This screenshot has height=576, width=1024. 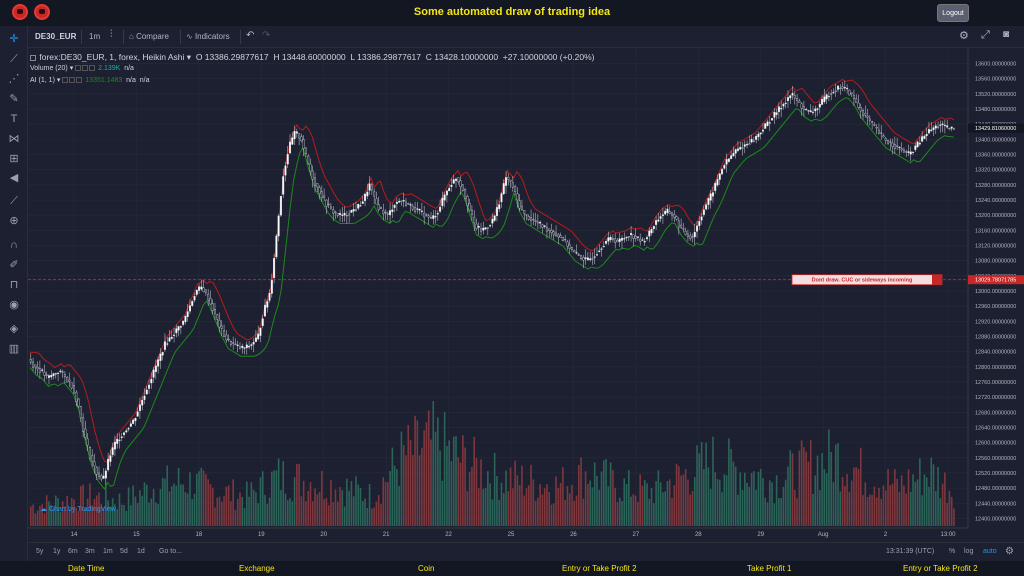 What do you see at coordinates (953, 13) in the screenshot?
I see `logout-button: Logout` at bounding box center [953, 13].